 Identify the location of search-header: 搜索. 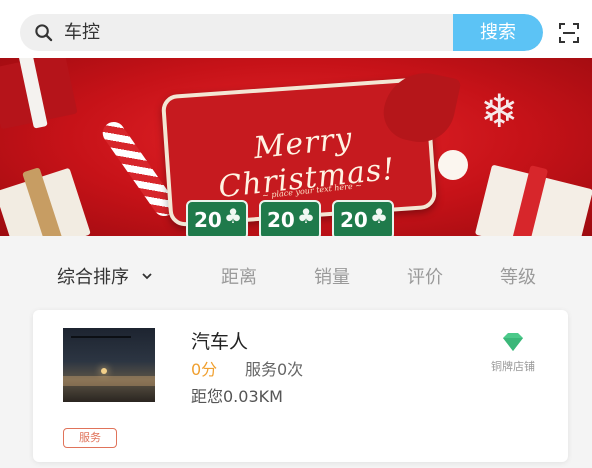
(296, 29).